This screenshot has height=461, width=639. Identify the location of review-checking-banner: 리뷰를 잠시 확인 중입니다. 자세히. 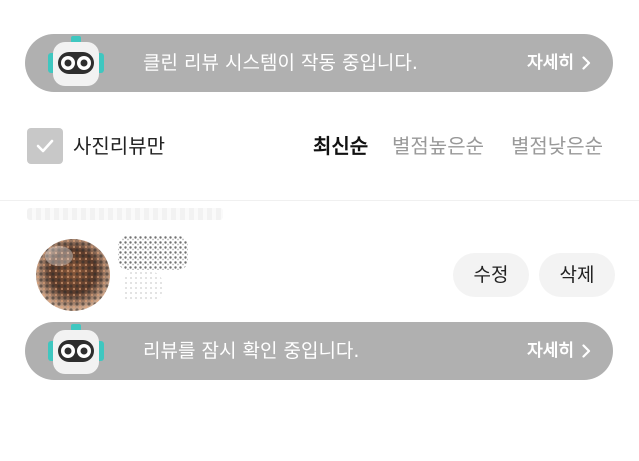
(319, 351).